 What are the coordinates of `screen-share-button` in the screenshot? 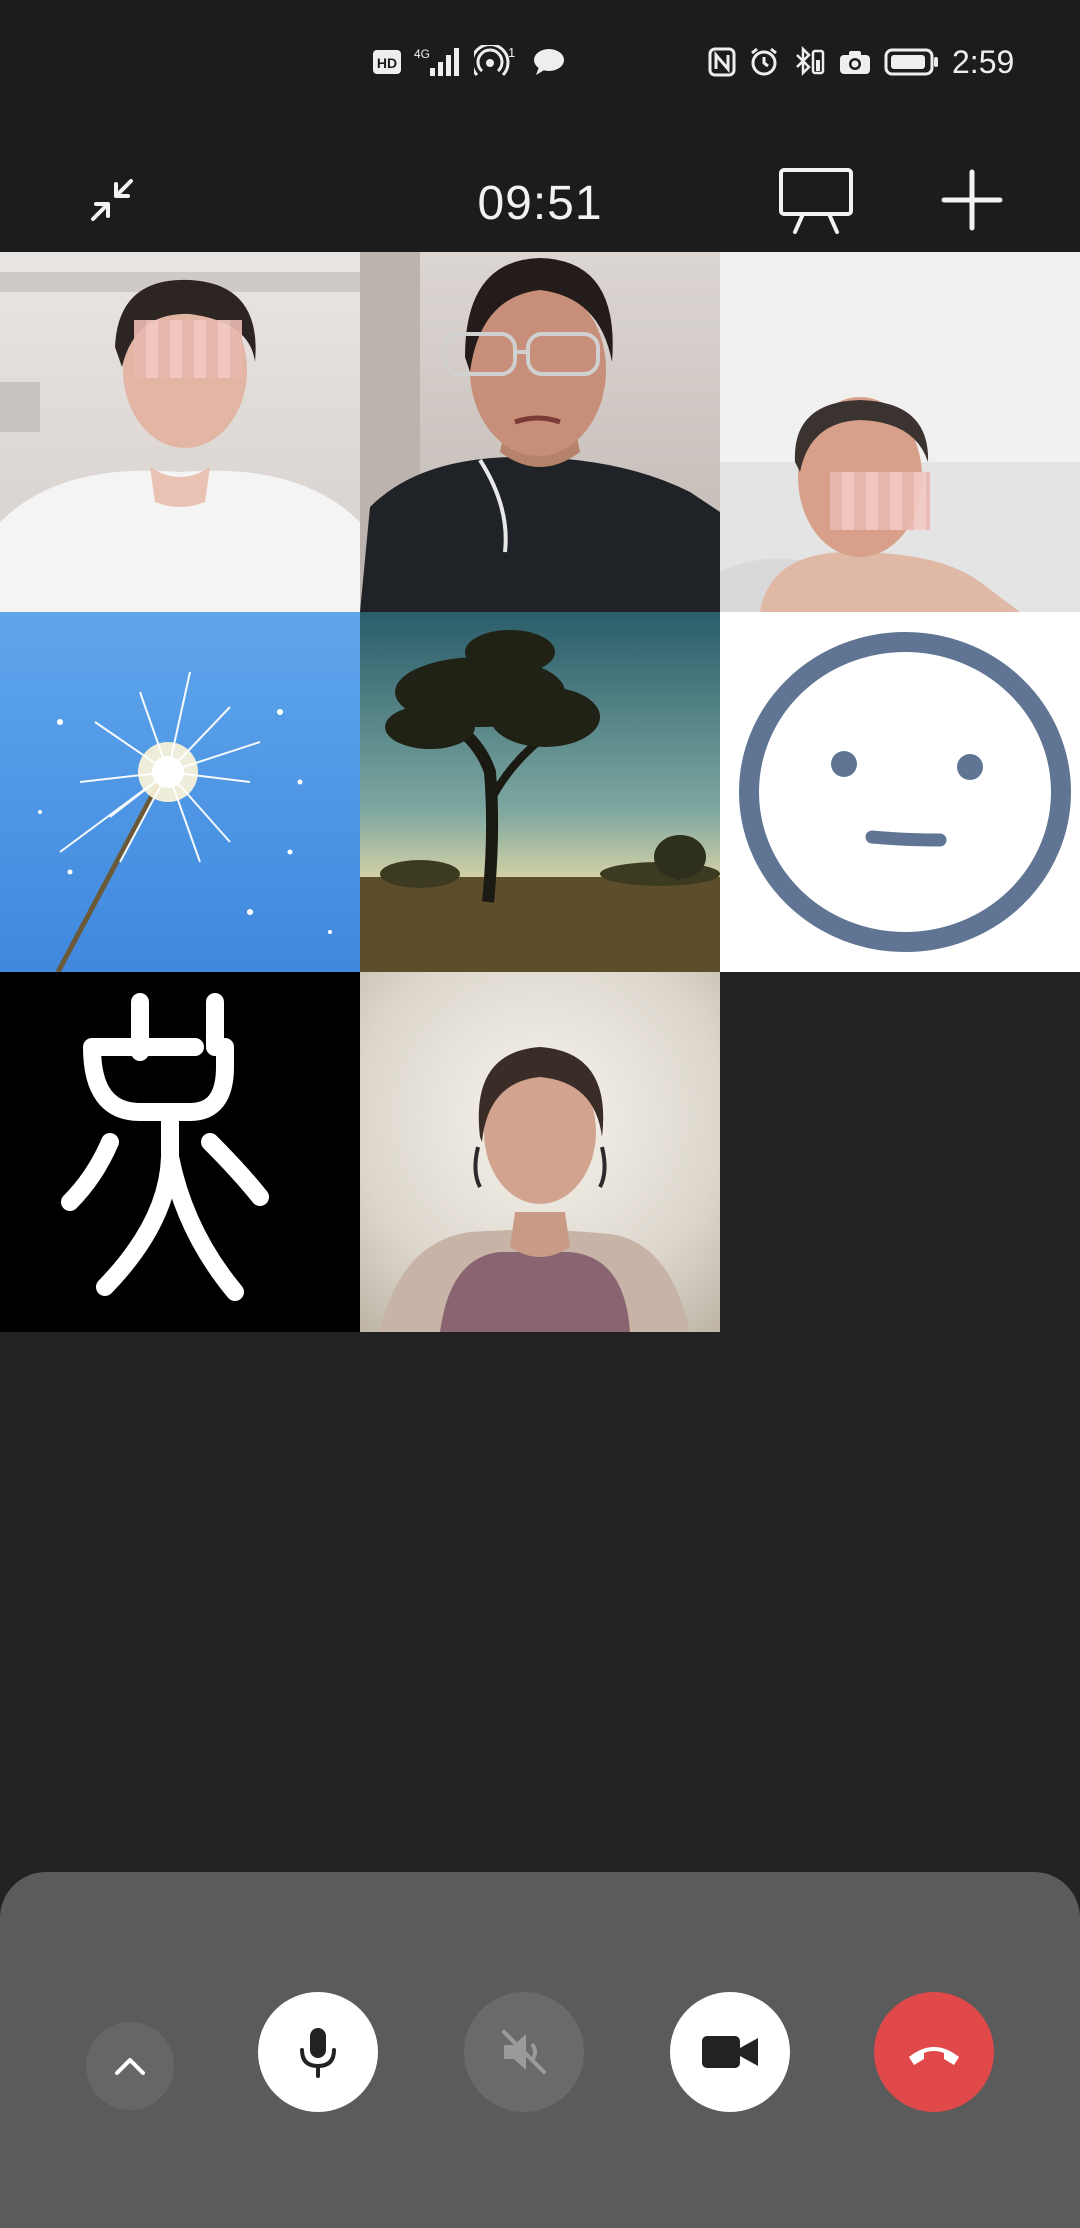 It's located at (816, 200).